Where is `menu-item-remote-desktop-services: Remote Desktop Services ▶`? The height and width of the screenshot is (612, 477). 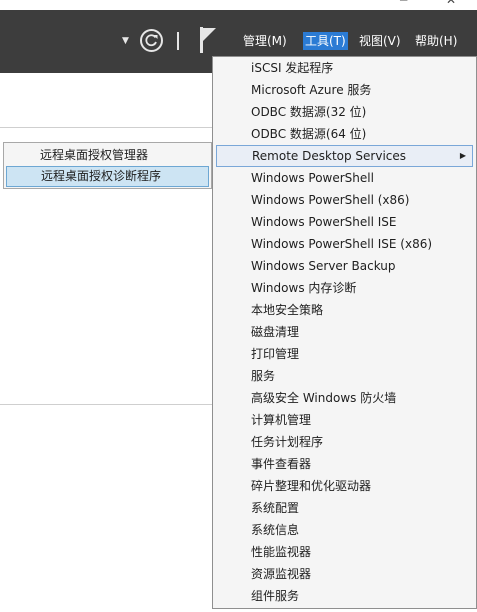
menu-item-remote-desktop-services: Remote Desktop Services ▶ is located at coordinates (344, 156).